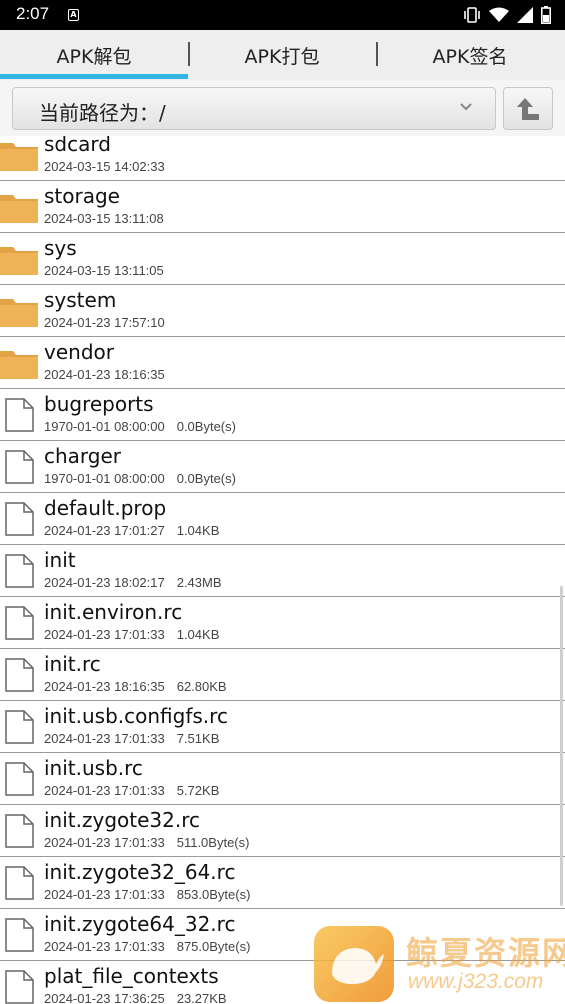  Describe the element at coordinates (113, 612) in the screenshot. I see `file-name: init.environ.rc` at that location.